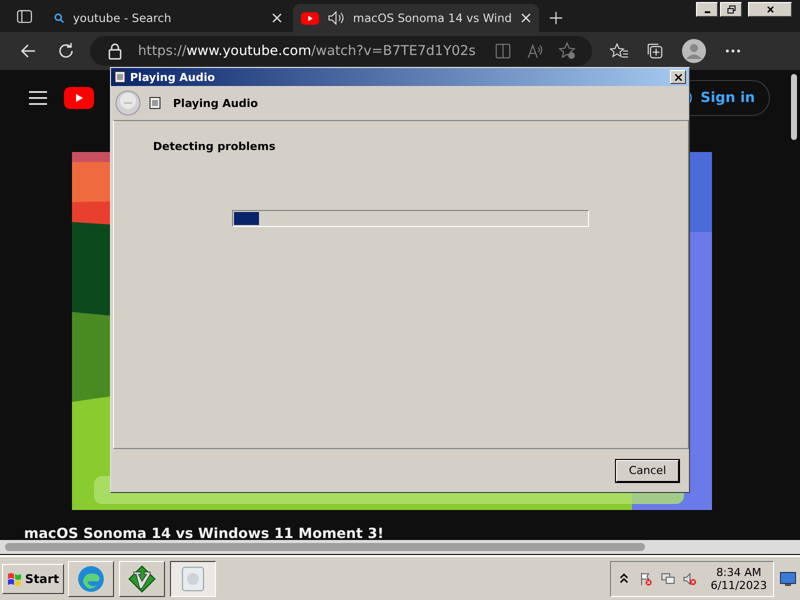 This screenshot has height=600, width=800. Describe the element at coordinates (567, 51) in the screenshot. I see `add-favorite-icon` at that location.